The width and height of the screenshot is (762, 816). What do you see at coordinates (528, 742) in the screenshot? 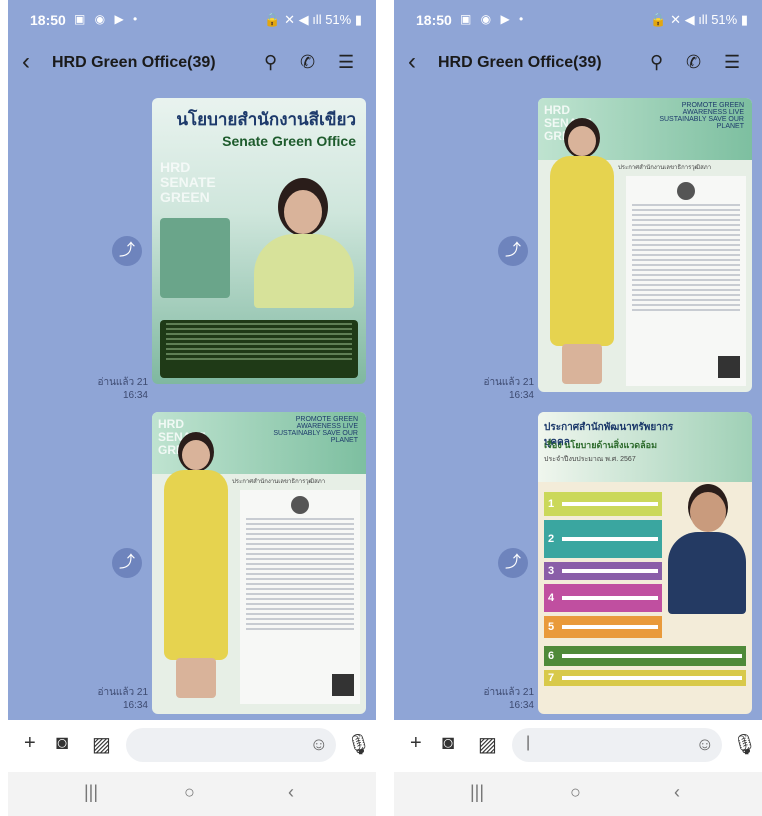
I see `text-cursor: |` at bounding box center [528, 742].